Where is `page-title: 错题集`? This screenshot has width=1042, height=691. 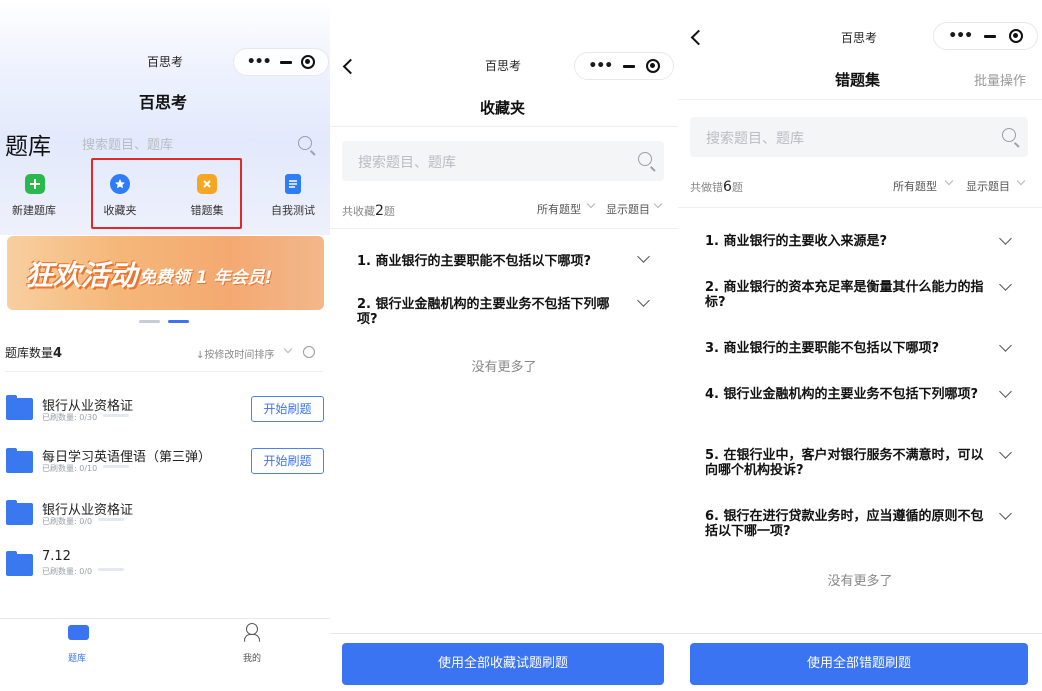 page-title: 错题集 is located at coordinates (858, 80).